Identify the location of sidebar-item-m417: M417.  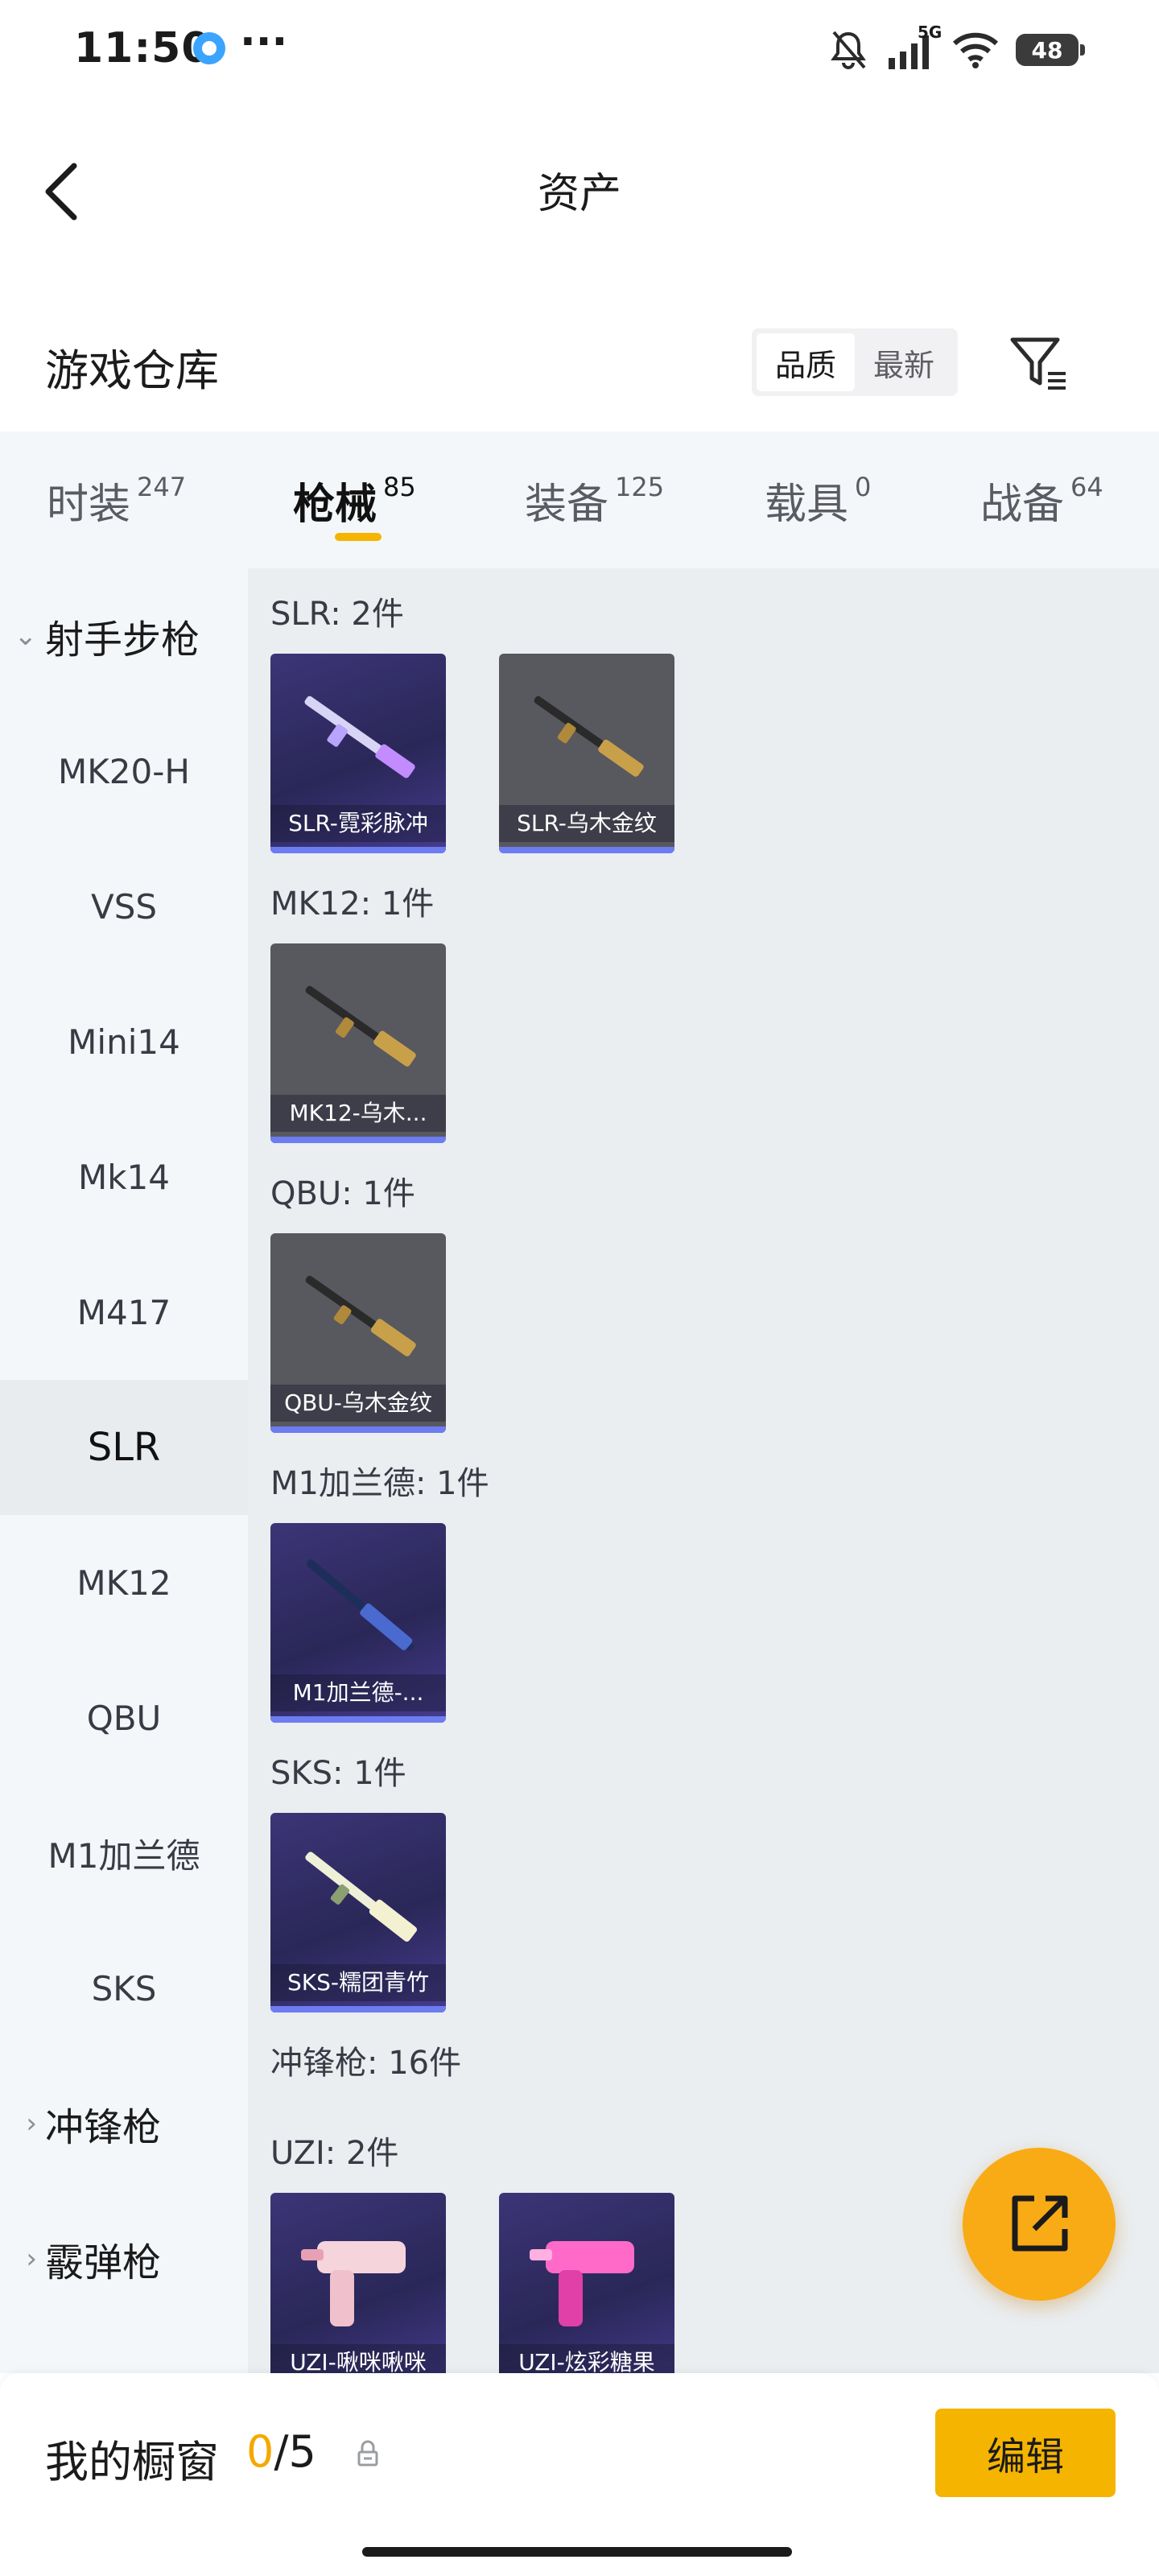
(124, 1312).